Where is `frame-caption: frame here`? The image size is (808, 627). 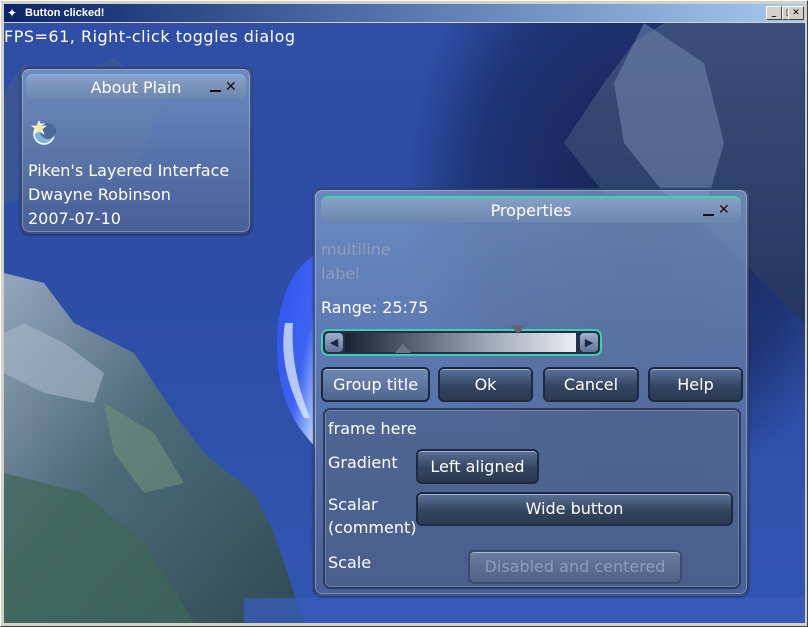
frame-caption: frame here is located at coordinates (372, 428).